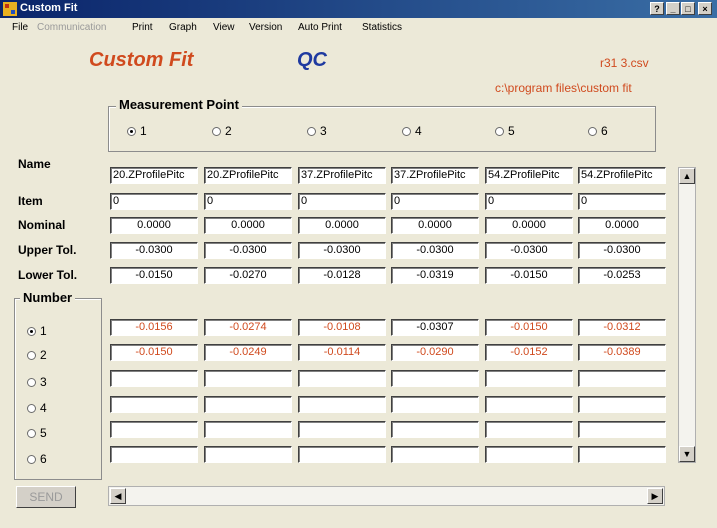  Describe the element at coordinates (37, 459) in the screenshot. I see `number-radio-6: 6` at that location.